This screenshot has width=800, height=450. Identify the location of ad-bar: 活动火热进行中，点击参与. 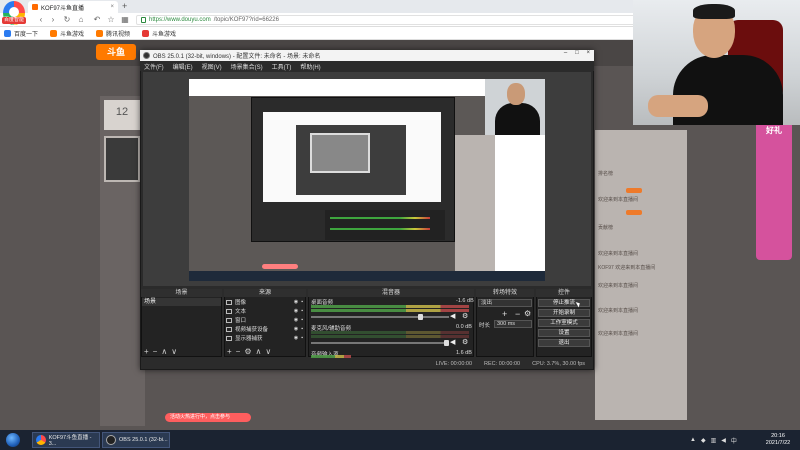
(208, 417).